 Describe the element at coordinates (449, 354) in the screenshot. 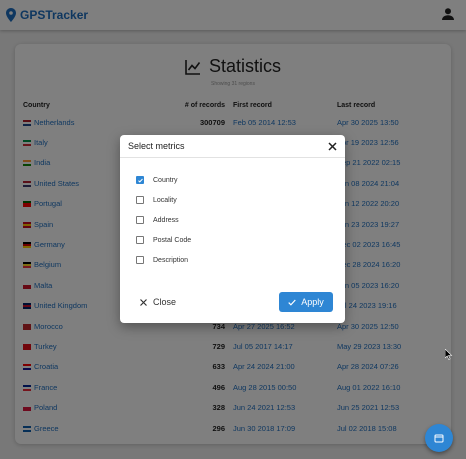

I see `mouse-cursor-icon` at that location.